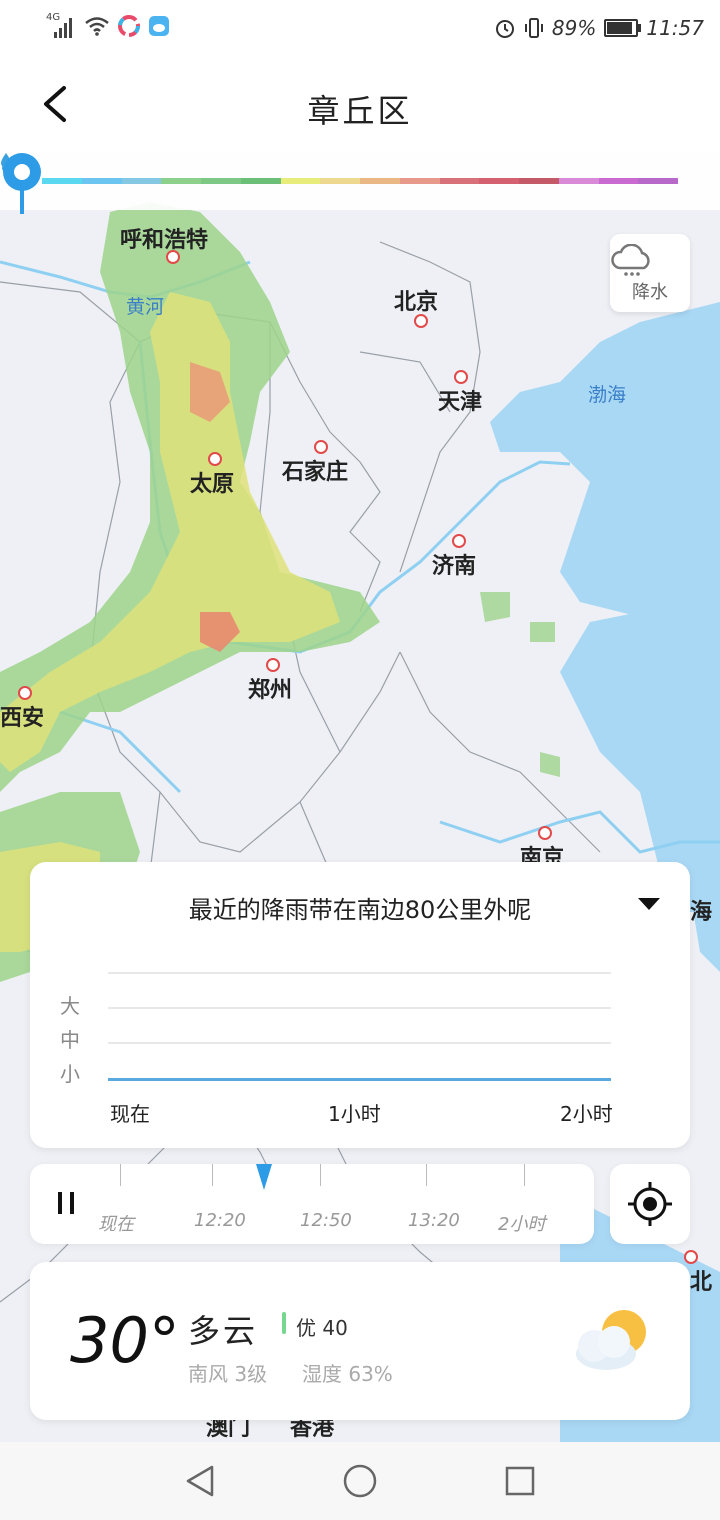 Image resolution: width=720 pixels, height=1520 pixels. I want to click on city-xian: 西安, so click(22, 709).